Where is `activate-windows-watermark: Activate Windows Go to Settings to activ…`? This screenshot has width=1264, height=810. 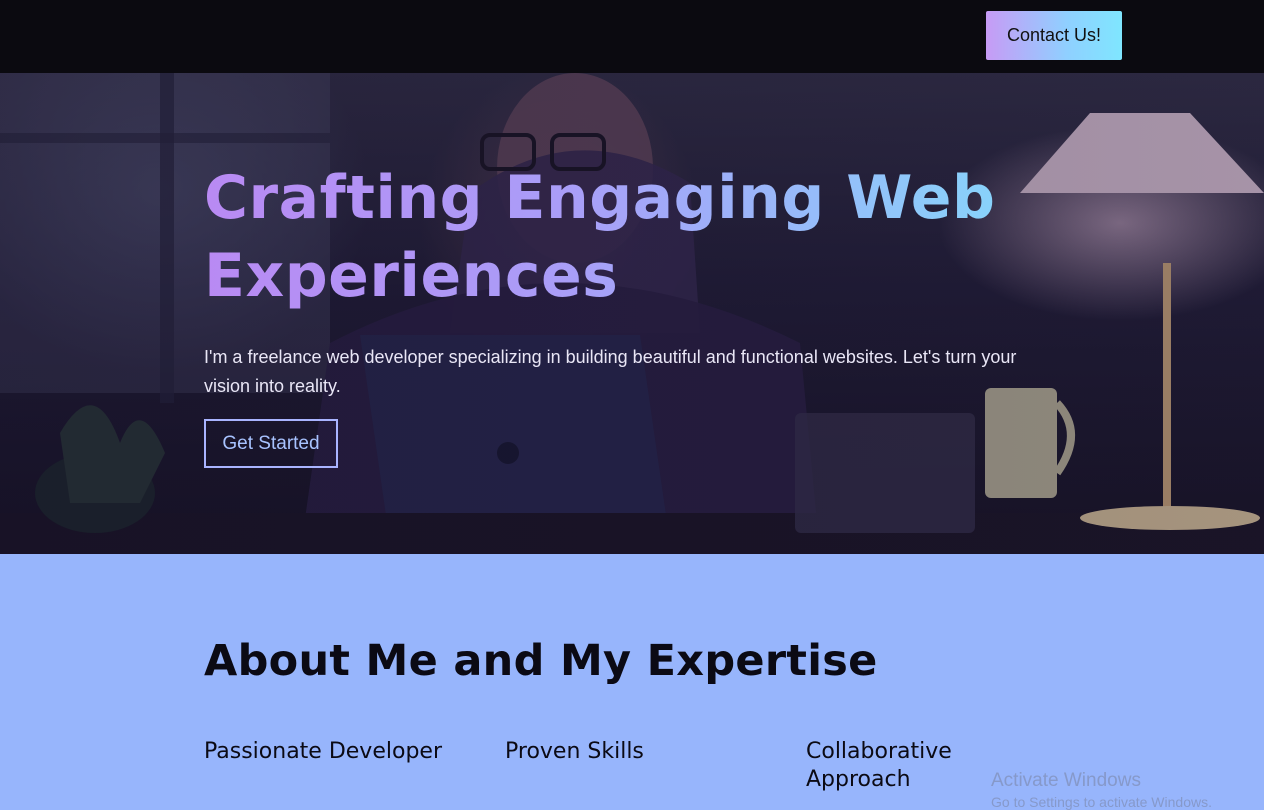 activate-windows-watermark: Activate Windows Go to Settings to activ… is located at coordinates (1101, 790).